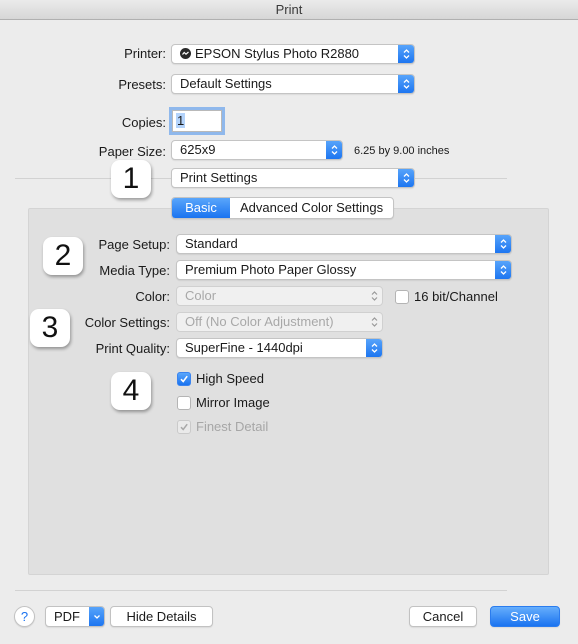 This screenshot has width=578, height=644. I want to click on save-button: Save, so click(525, 616).